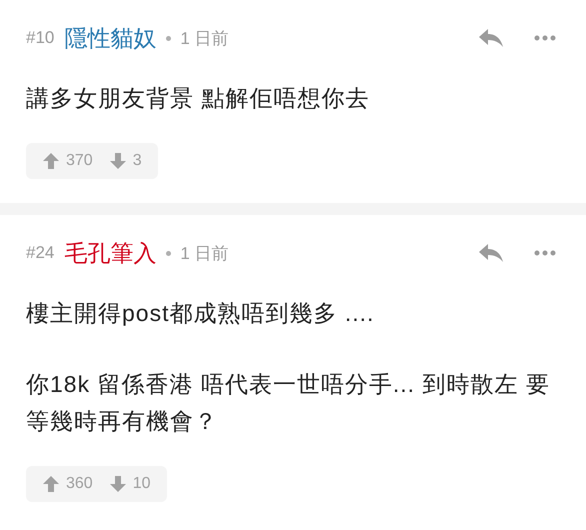 The image size is (586, 530). Describe the element at coordinates (40, 253) in the screenshot. I see `floor-number: #24` at that location.